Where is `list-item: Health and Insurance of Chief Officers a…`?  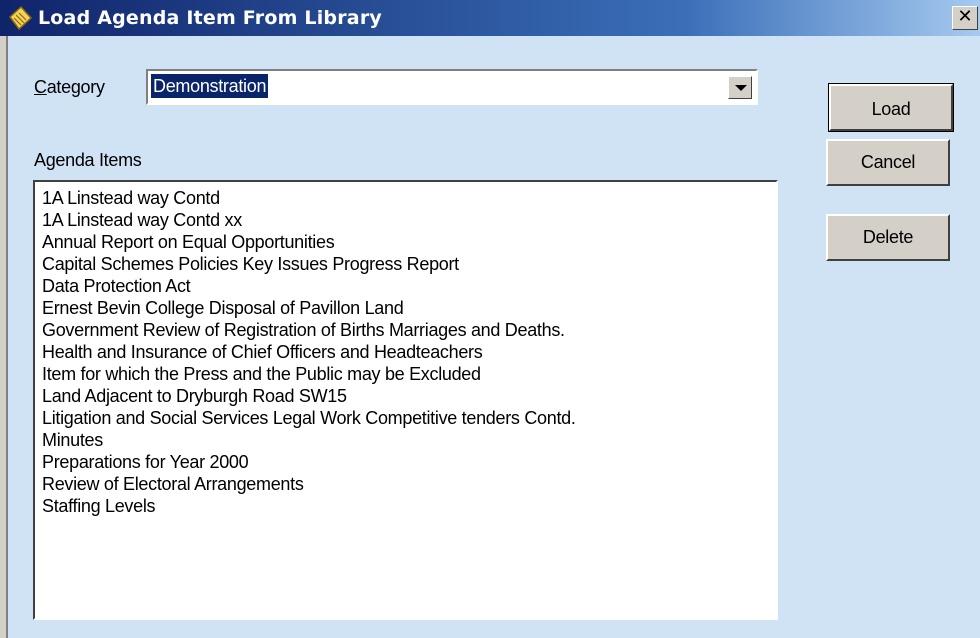 list-item: Health and Insurance of Chief Officers a… is located at coordinates (405, 352).